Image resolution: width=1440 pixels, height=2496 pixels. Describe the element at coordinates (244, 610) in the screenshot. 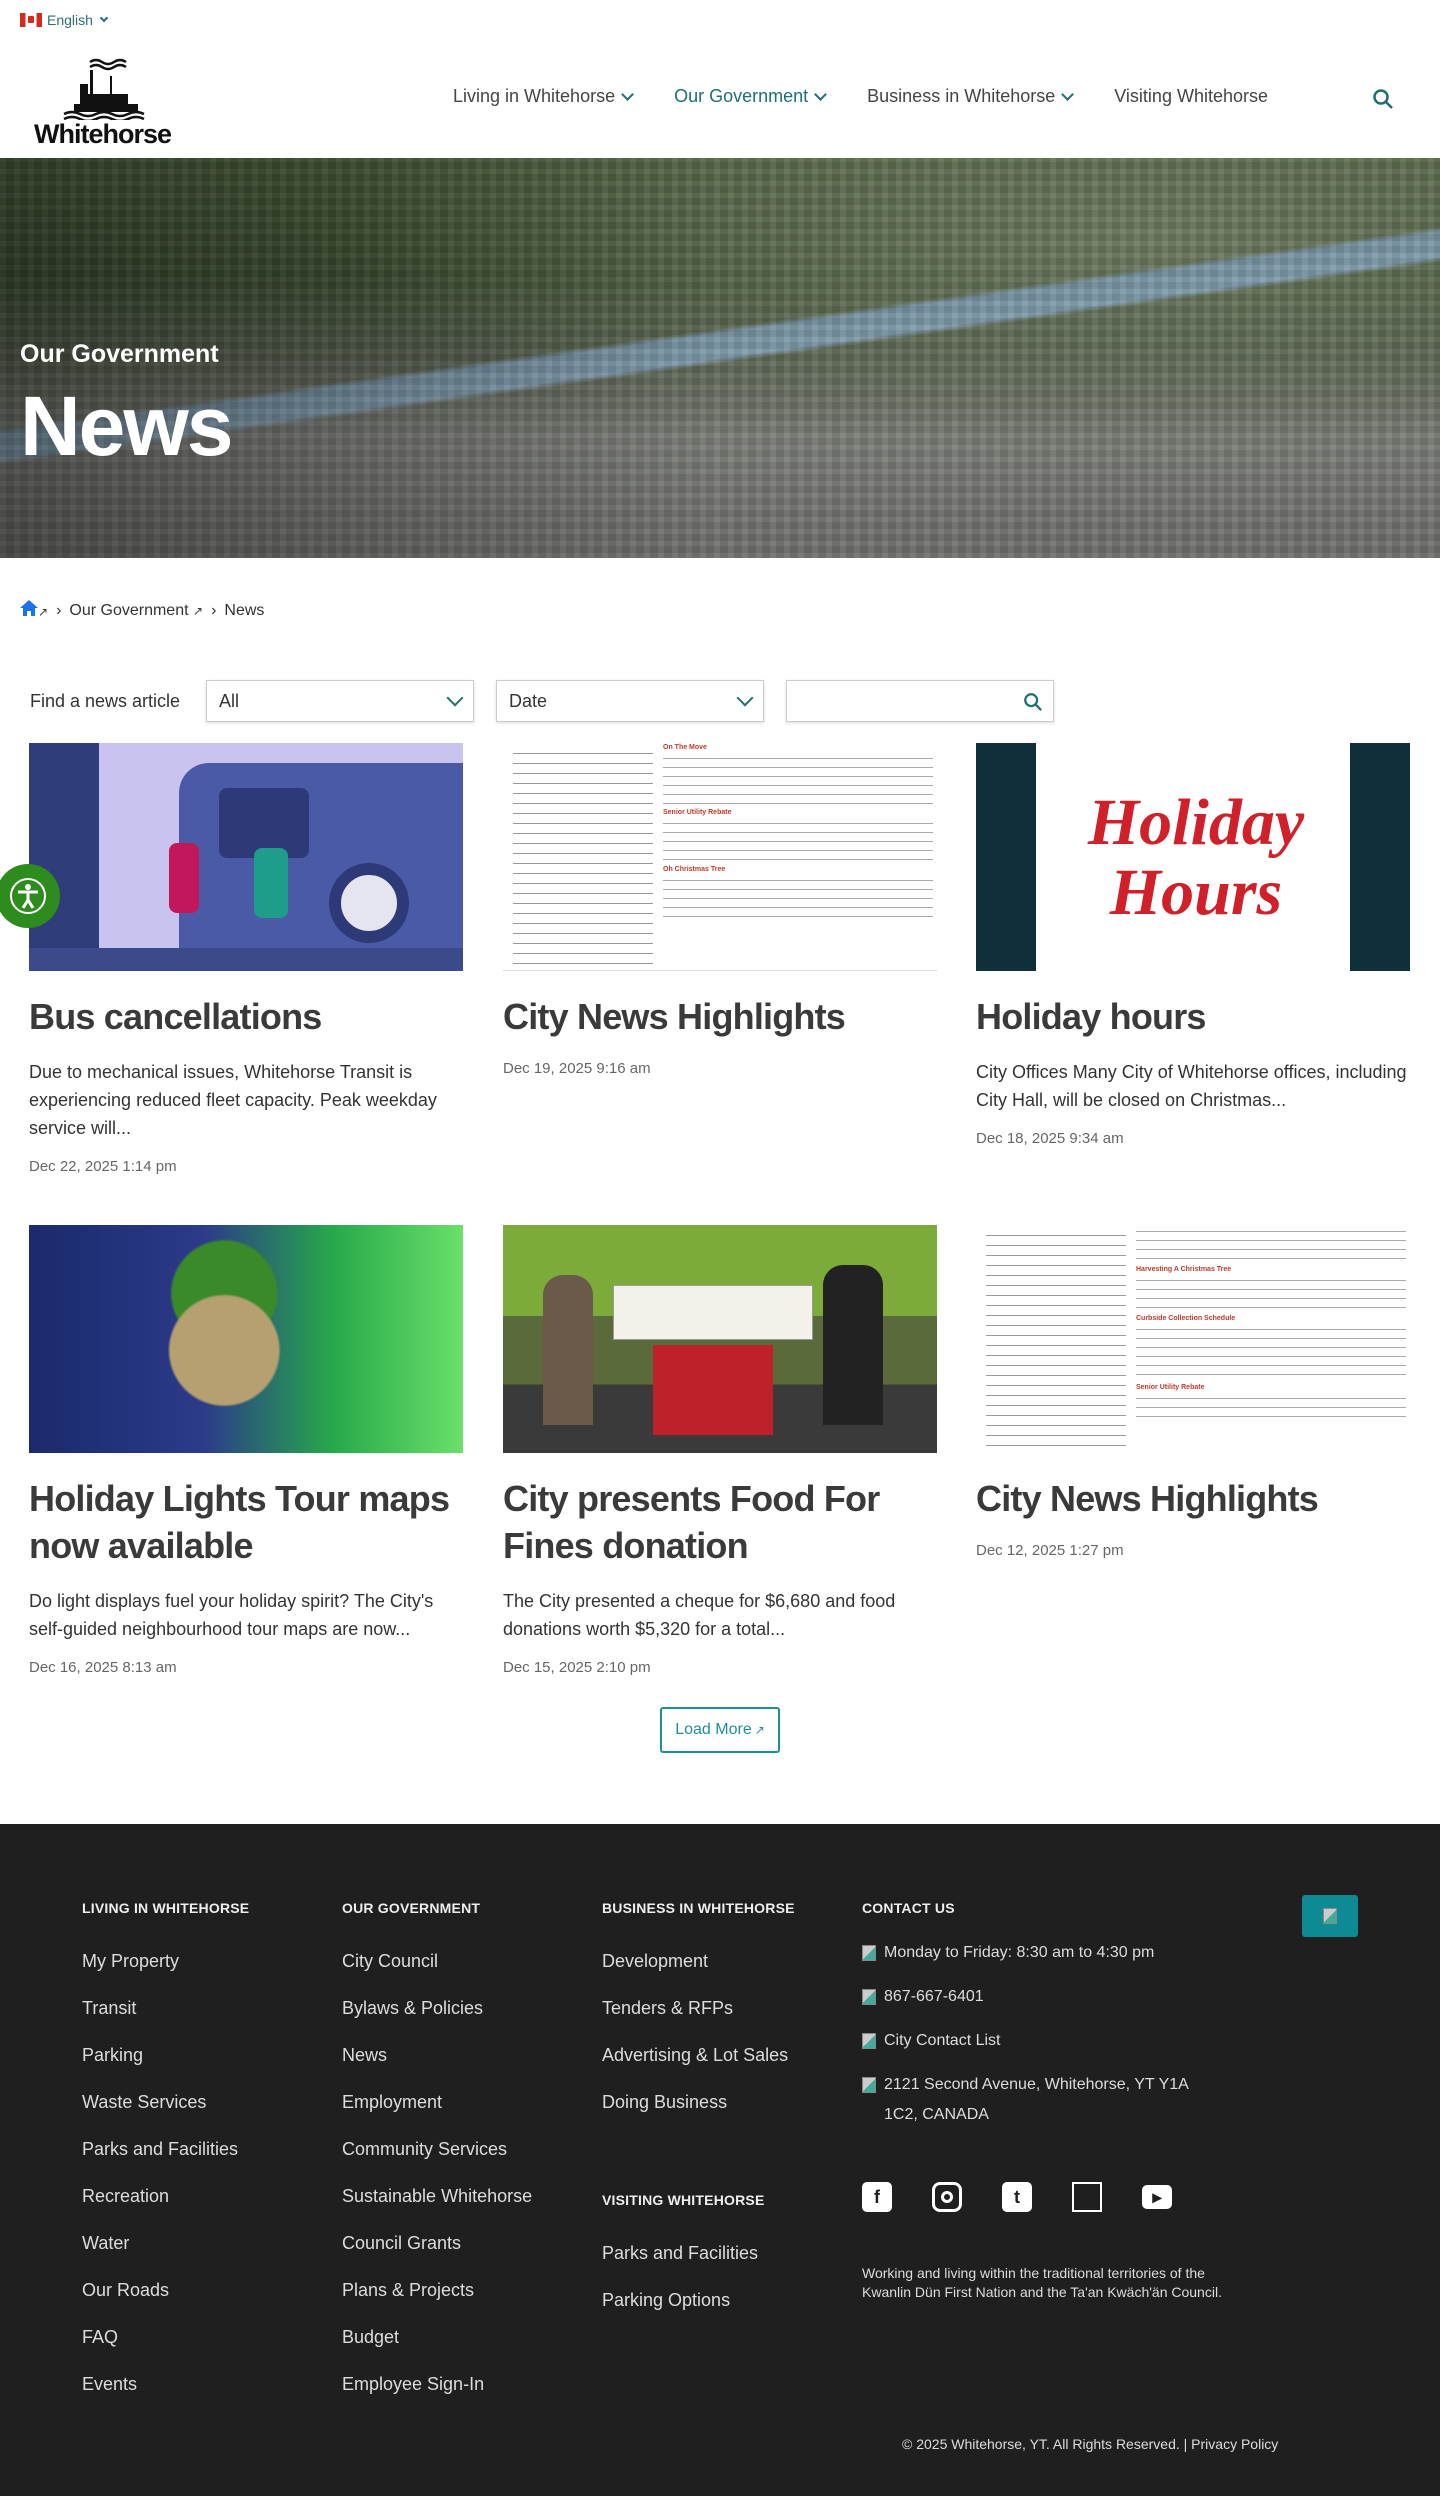

I see `breadcrumb-current: News` at that location.